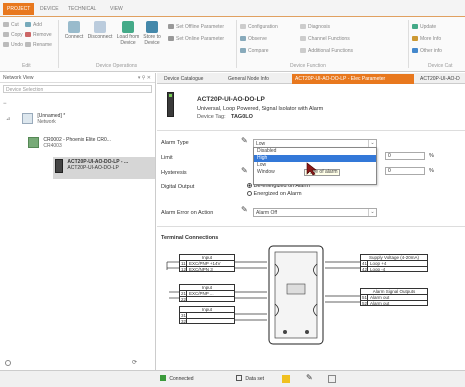  Describe the element at coordinates (116, 9) in the screenshot. I see `ribbon-tab-view: VIEW` at that location.